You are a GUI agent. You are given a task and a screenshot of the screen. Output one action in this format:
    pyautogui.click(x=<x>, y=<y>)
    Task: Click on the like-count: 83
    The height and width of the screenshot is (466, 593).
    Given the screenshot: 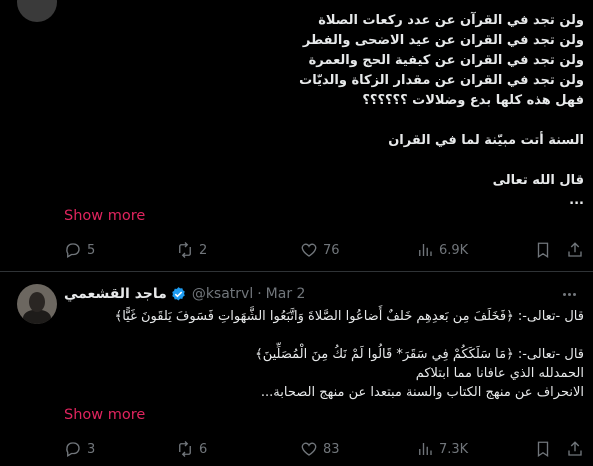 What is the action you would take?
    pyautogui.click(x=331, y=449)
    